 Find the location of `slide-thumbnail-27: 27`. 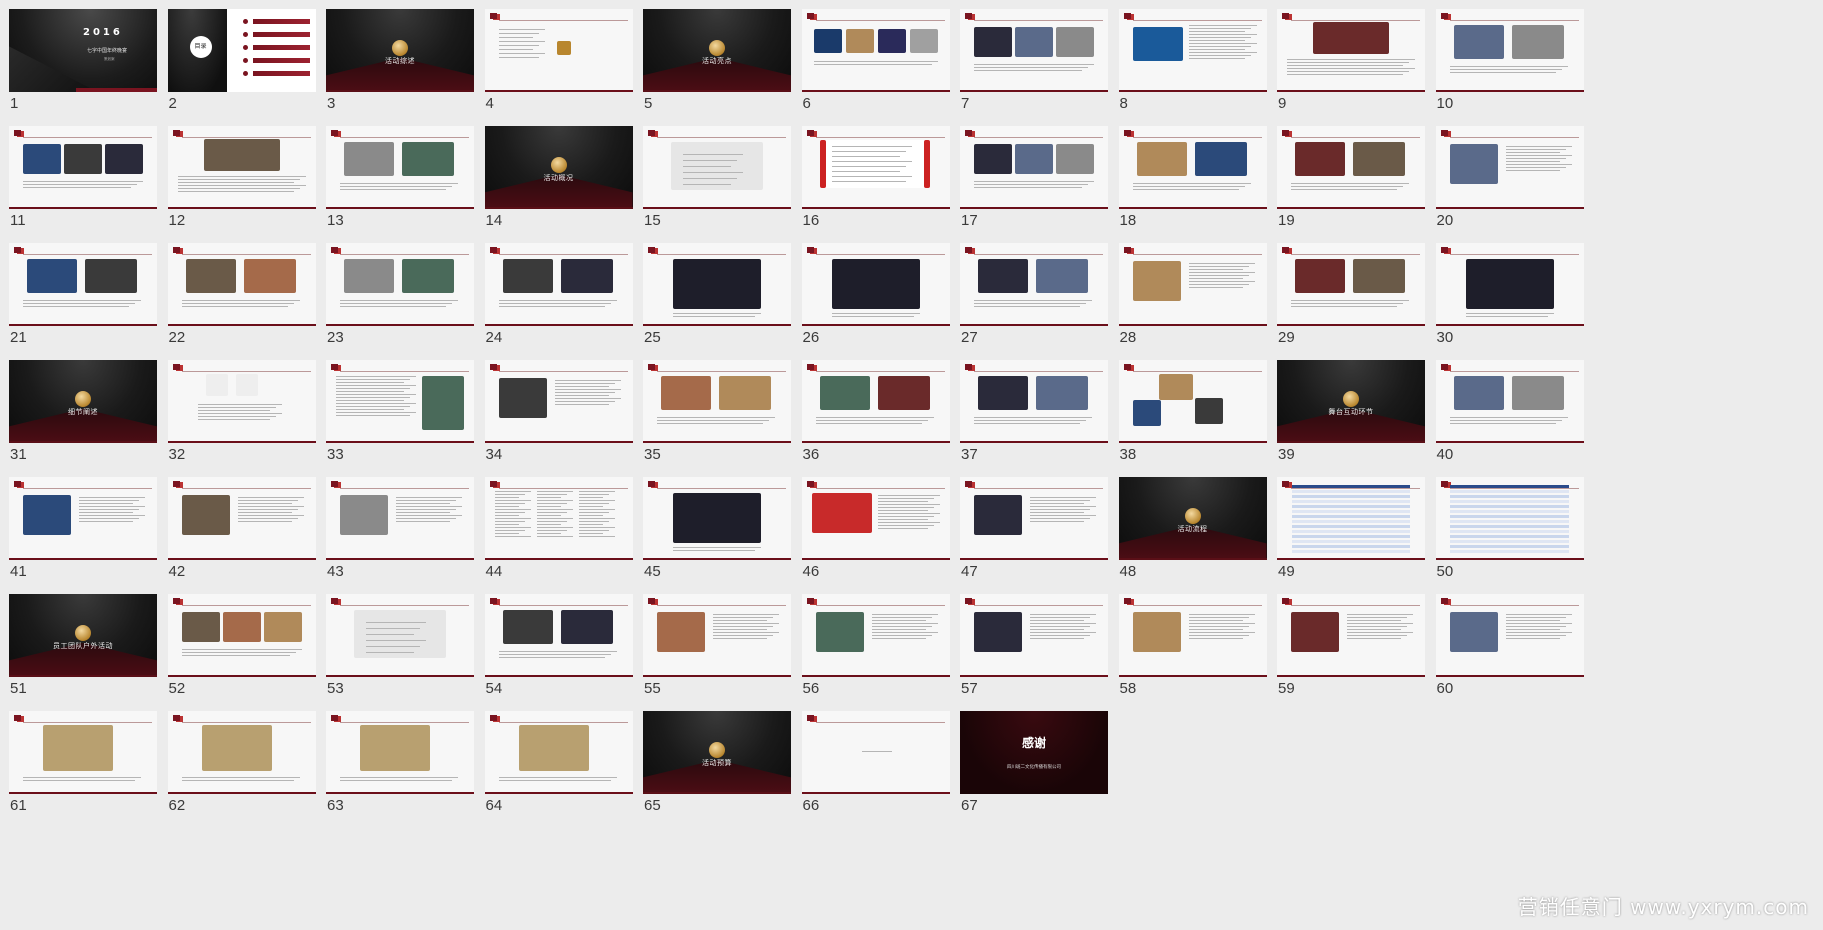

slide-thumbnail-27: 27 is located at coordinates (1031, 298).